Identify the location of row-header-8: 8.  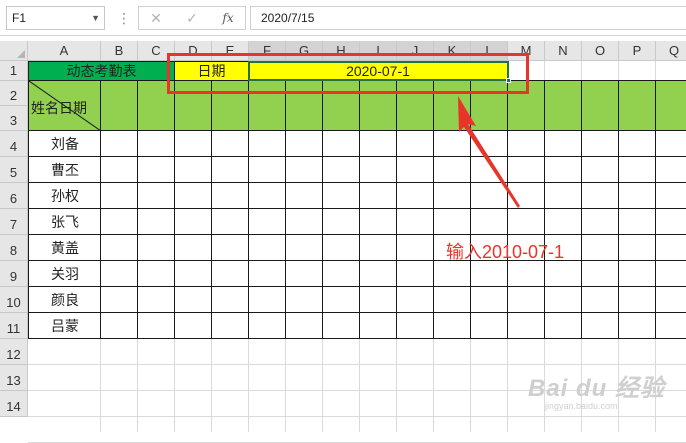
(14, 248).